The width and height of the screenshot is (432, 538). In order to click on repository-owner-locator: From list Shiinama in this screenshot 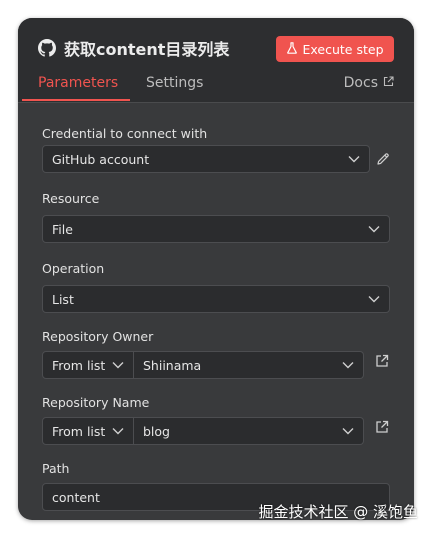, I will do `click(203, 365)`.